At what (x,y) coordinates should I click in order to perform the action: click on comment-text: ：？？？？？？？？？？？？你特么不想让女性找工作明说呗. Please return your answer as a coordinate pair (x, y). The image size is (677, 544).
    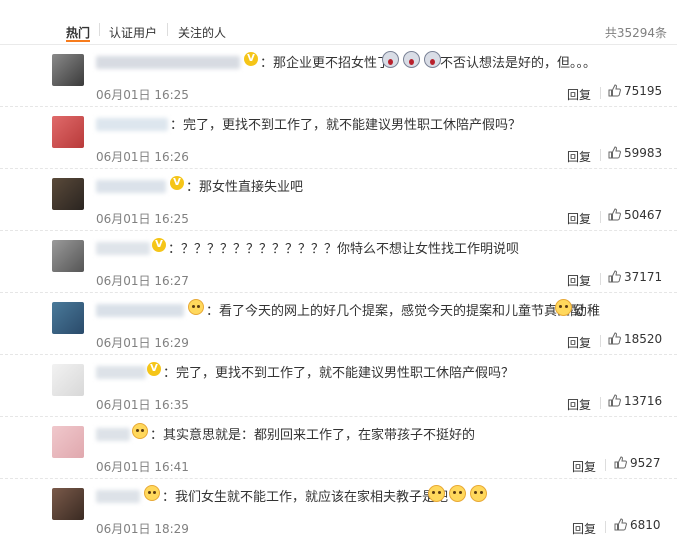
    Looking at the image, I should click on (344, 249).